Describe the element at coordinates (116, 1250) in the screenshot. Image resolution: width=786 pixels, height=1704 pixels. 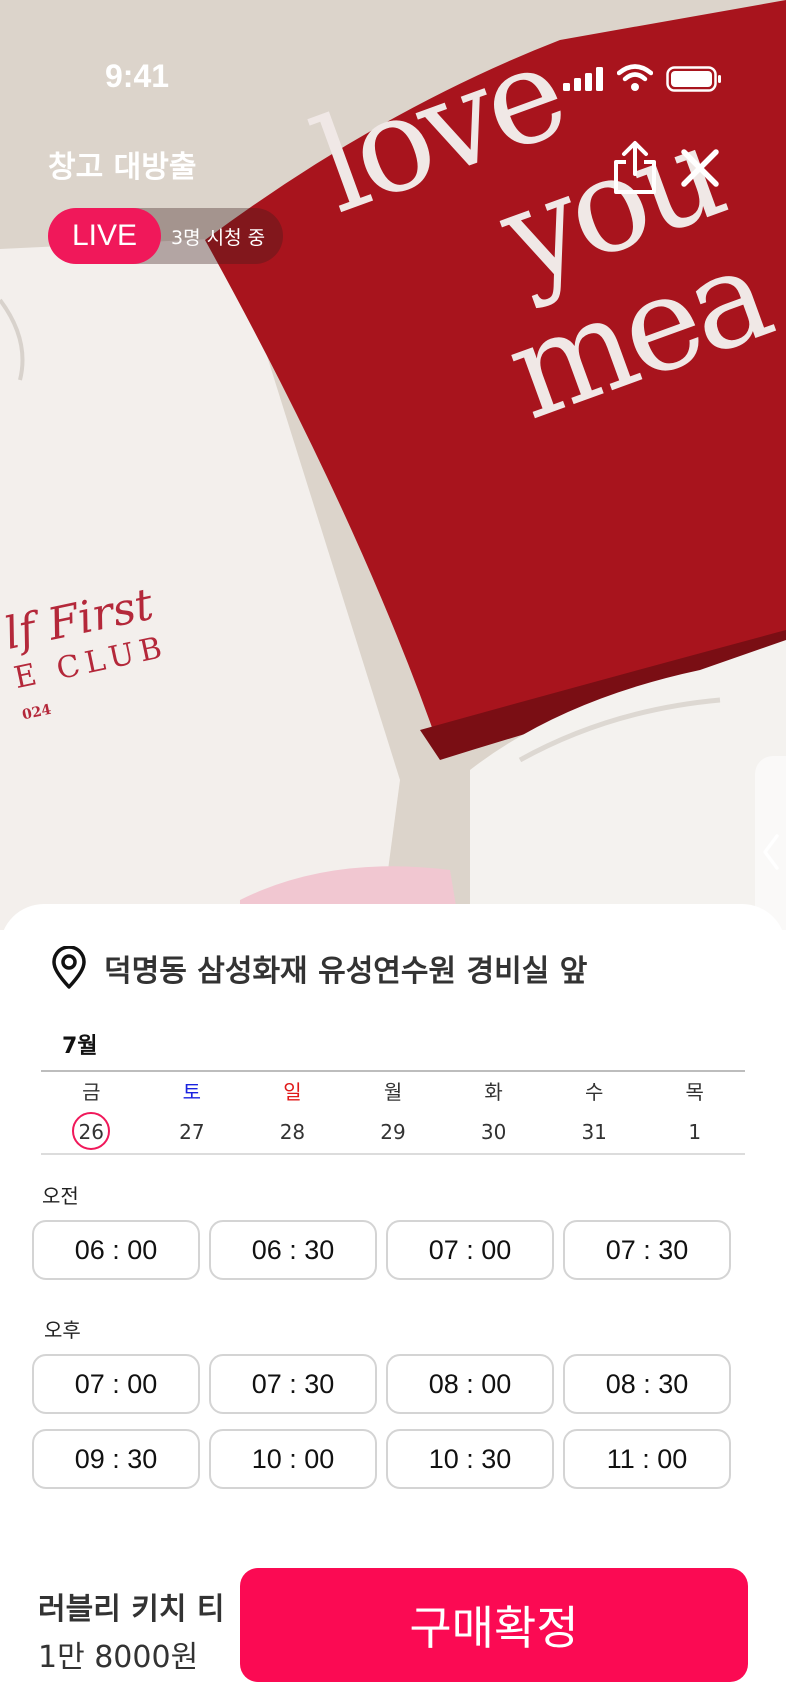
I see `time-slot-button: 06 : 00` at that location.